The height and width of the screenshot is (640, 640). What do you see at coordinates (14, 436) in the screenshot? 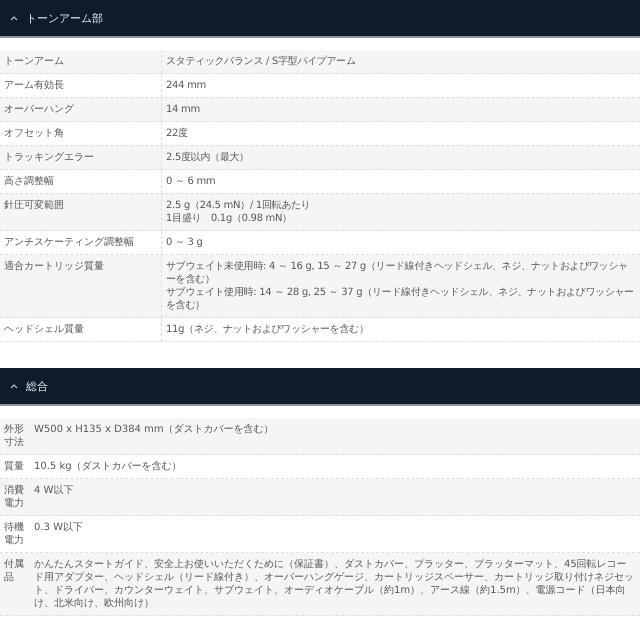
I see `spec-label: 外形寸法` at bounding box center [14, 436].